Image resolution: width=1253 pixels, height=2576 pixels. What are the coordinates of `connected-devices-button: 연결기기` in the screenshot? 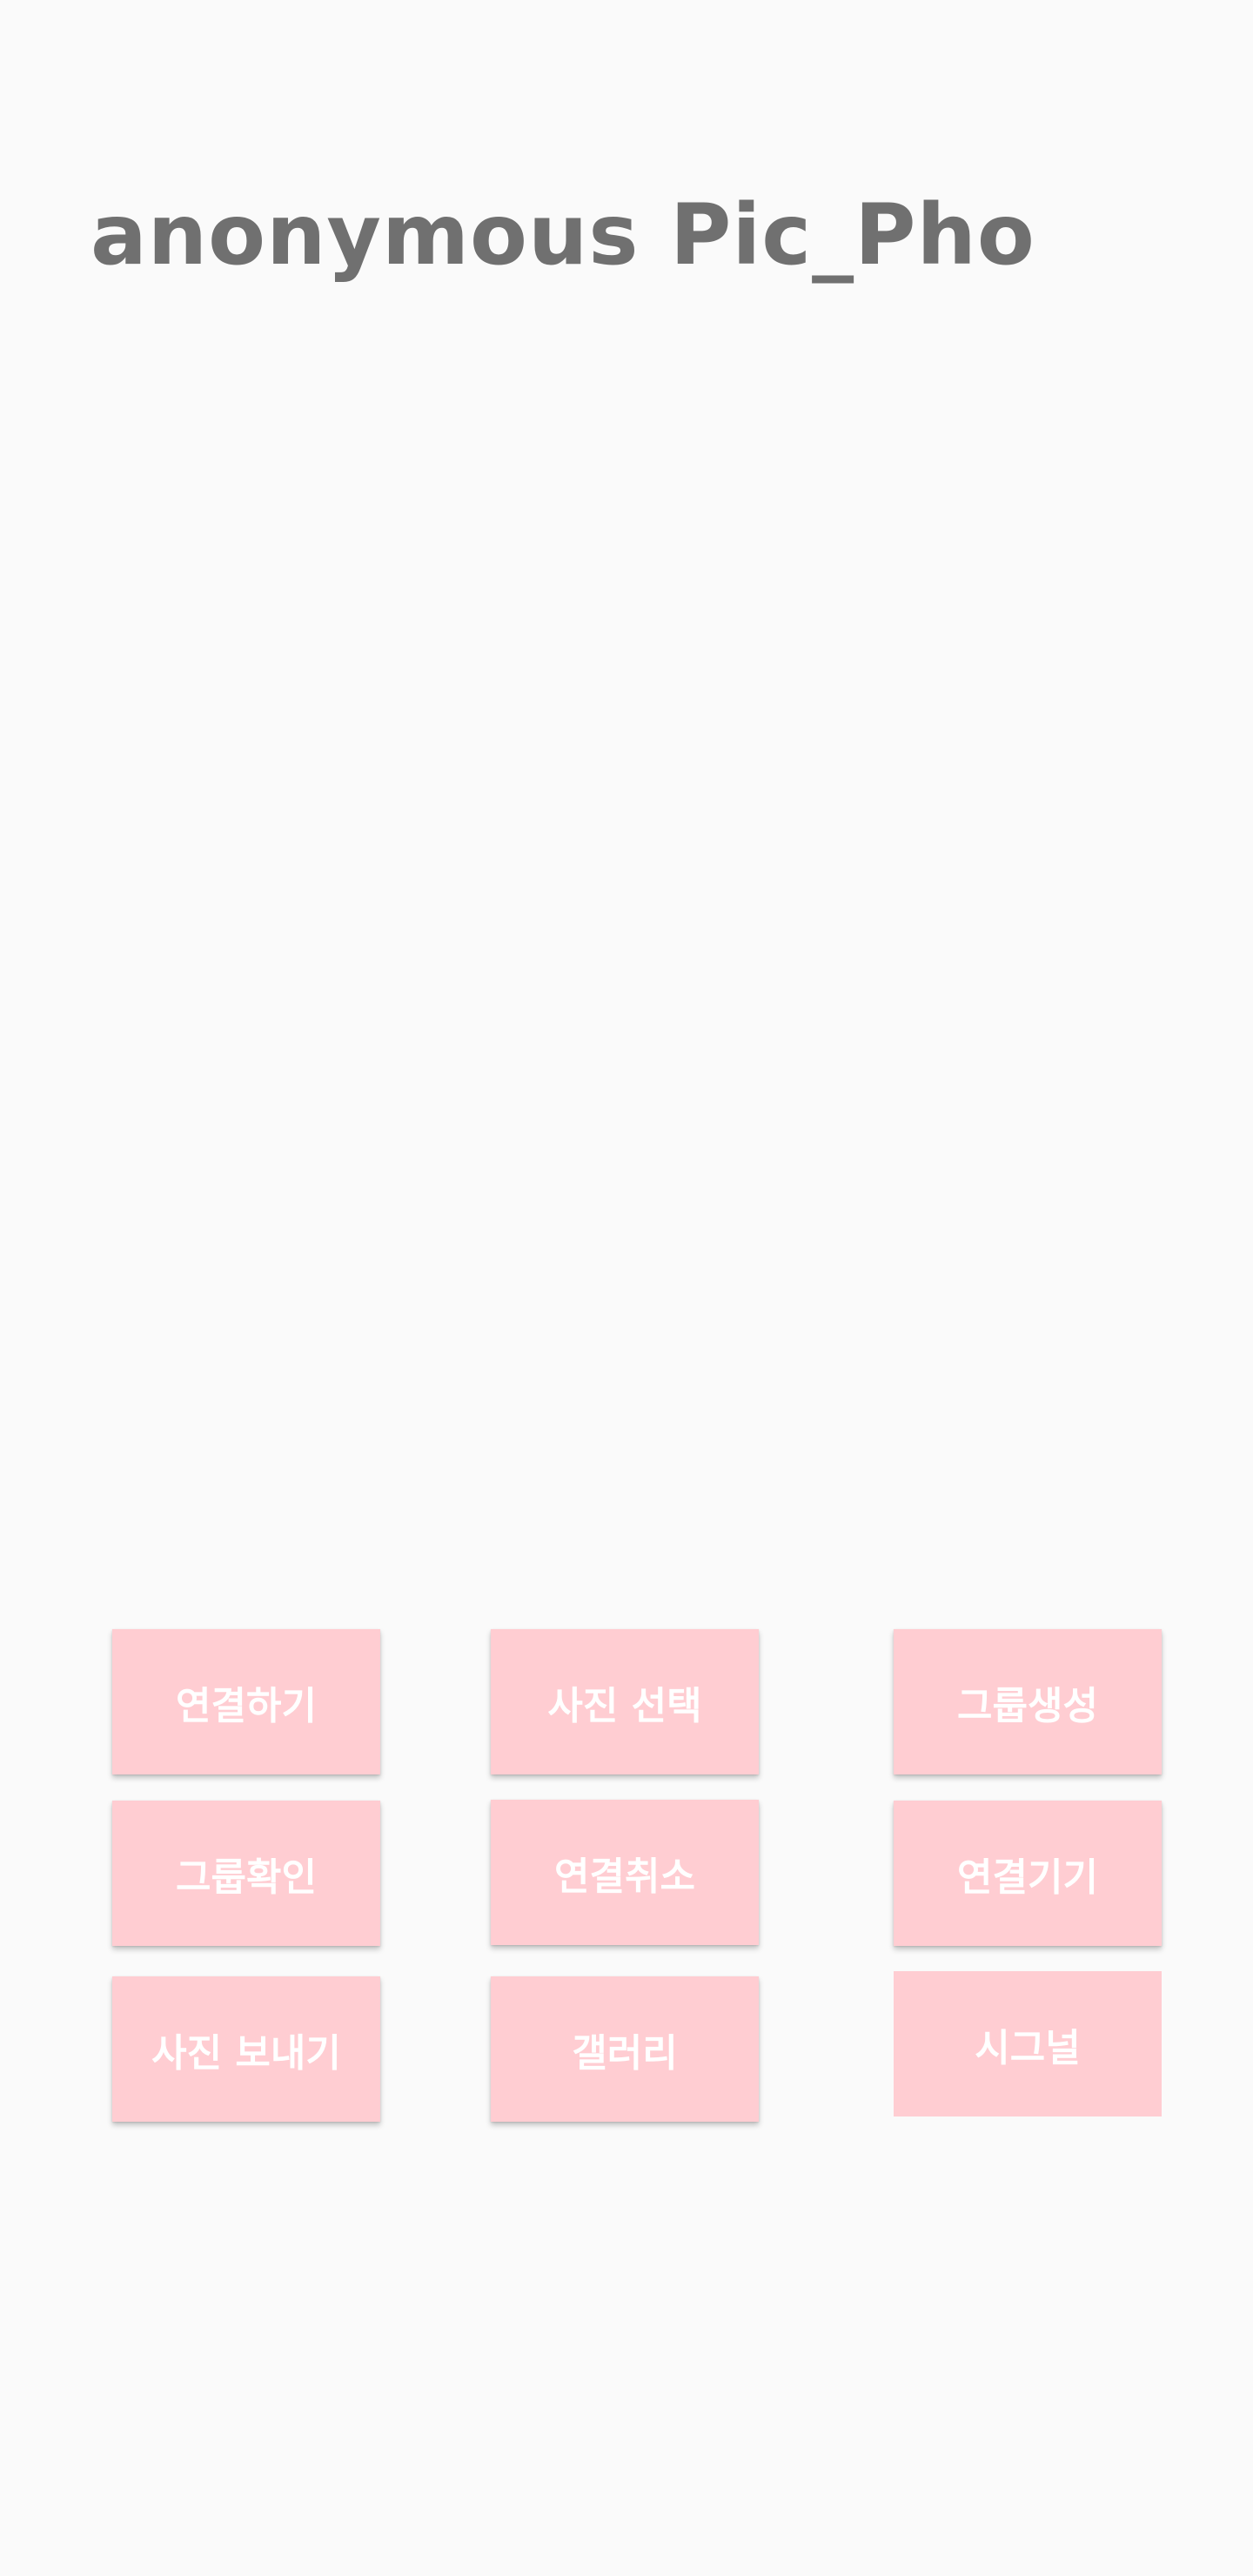 It's located at (1028, 1874).